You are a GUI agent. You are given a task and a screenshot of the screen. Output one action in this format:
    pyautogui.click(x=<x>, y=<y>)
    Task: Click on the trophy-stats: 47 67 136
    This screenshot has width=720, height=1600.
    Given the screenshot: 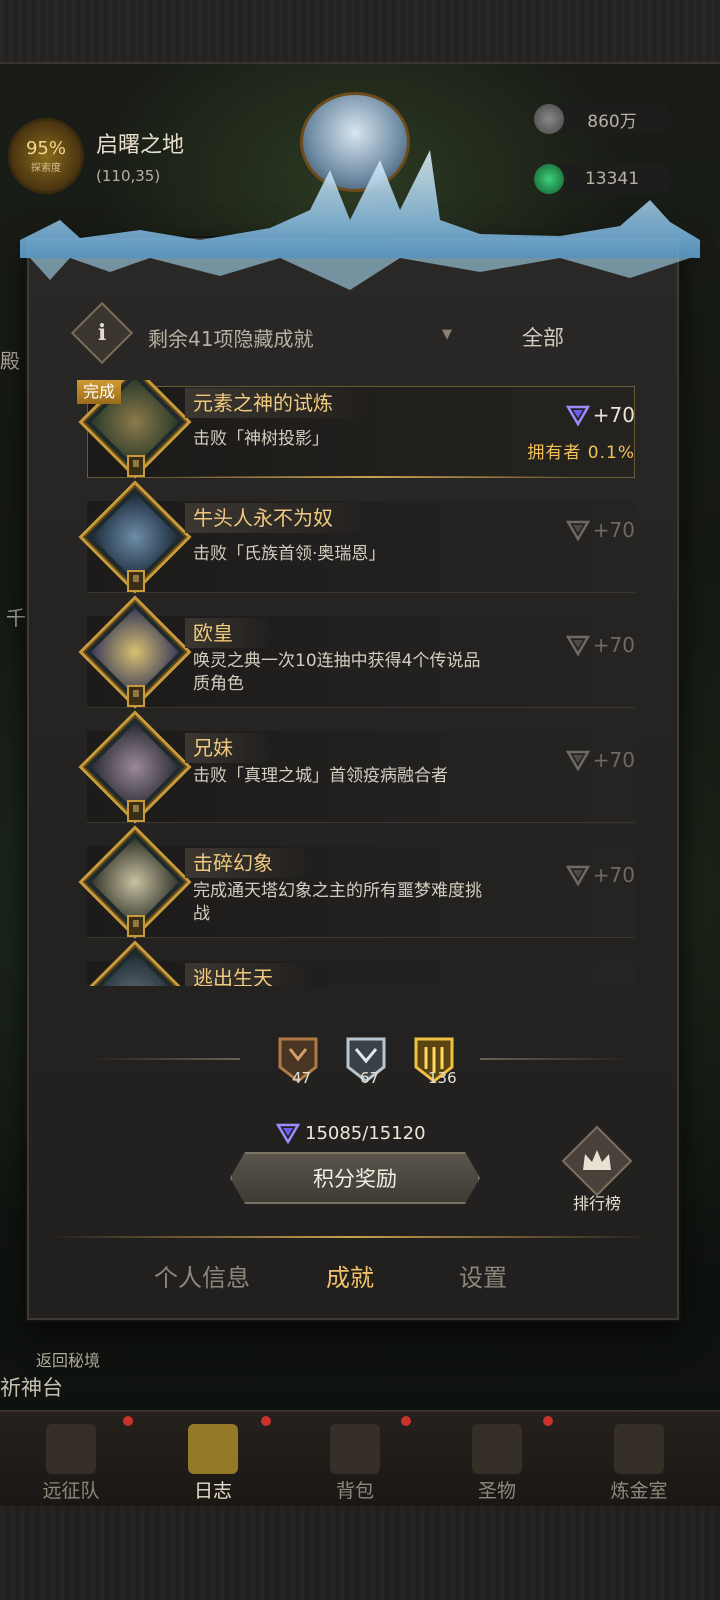 What is the action you would take?
    pyautogui.click(x=360, y=1065)
    